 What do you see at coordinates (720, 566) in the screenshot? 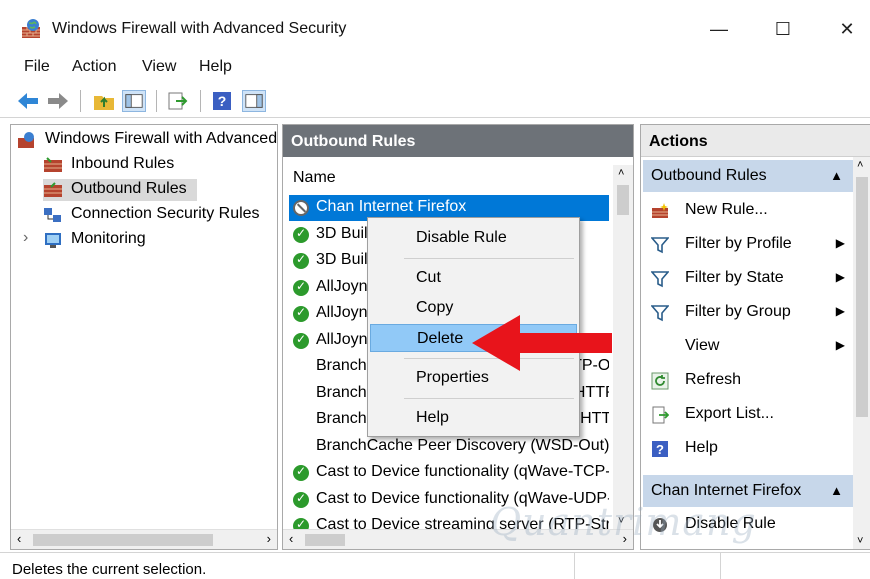
I see `status-divider` at bounding box center [720, 566].